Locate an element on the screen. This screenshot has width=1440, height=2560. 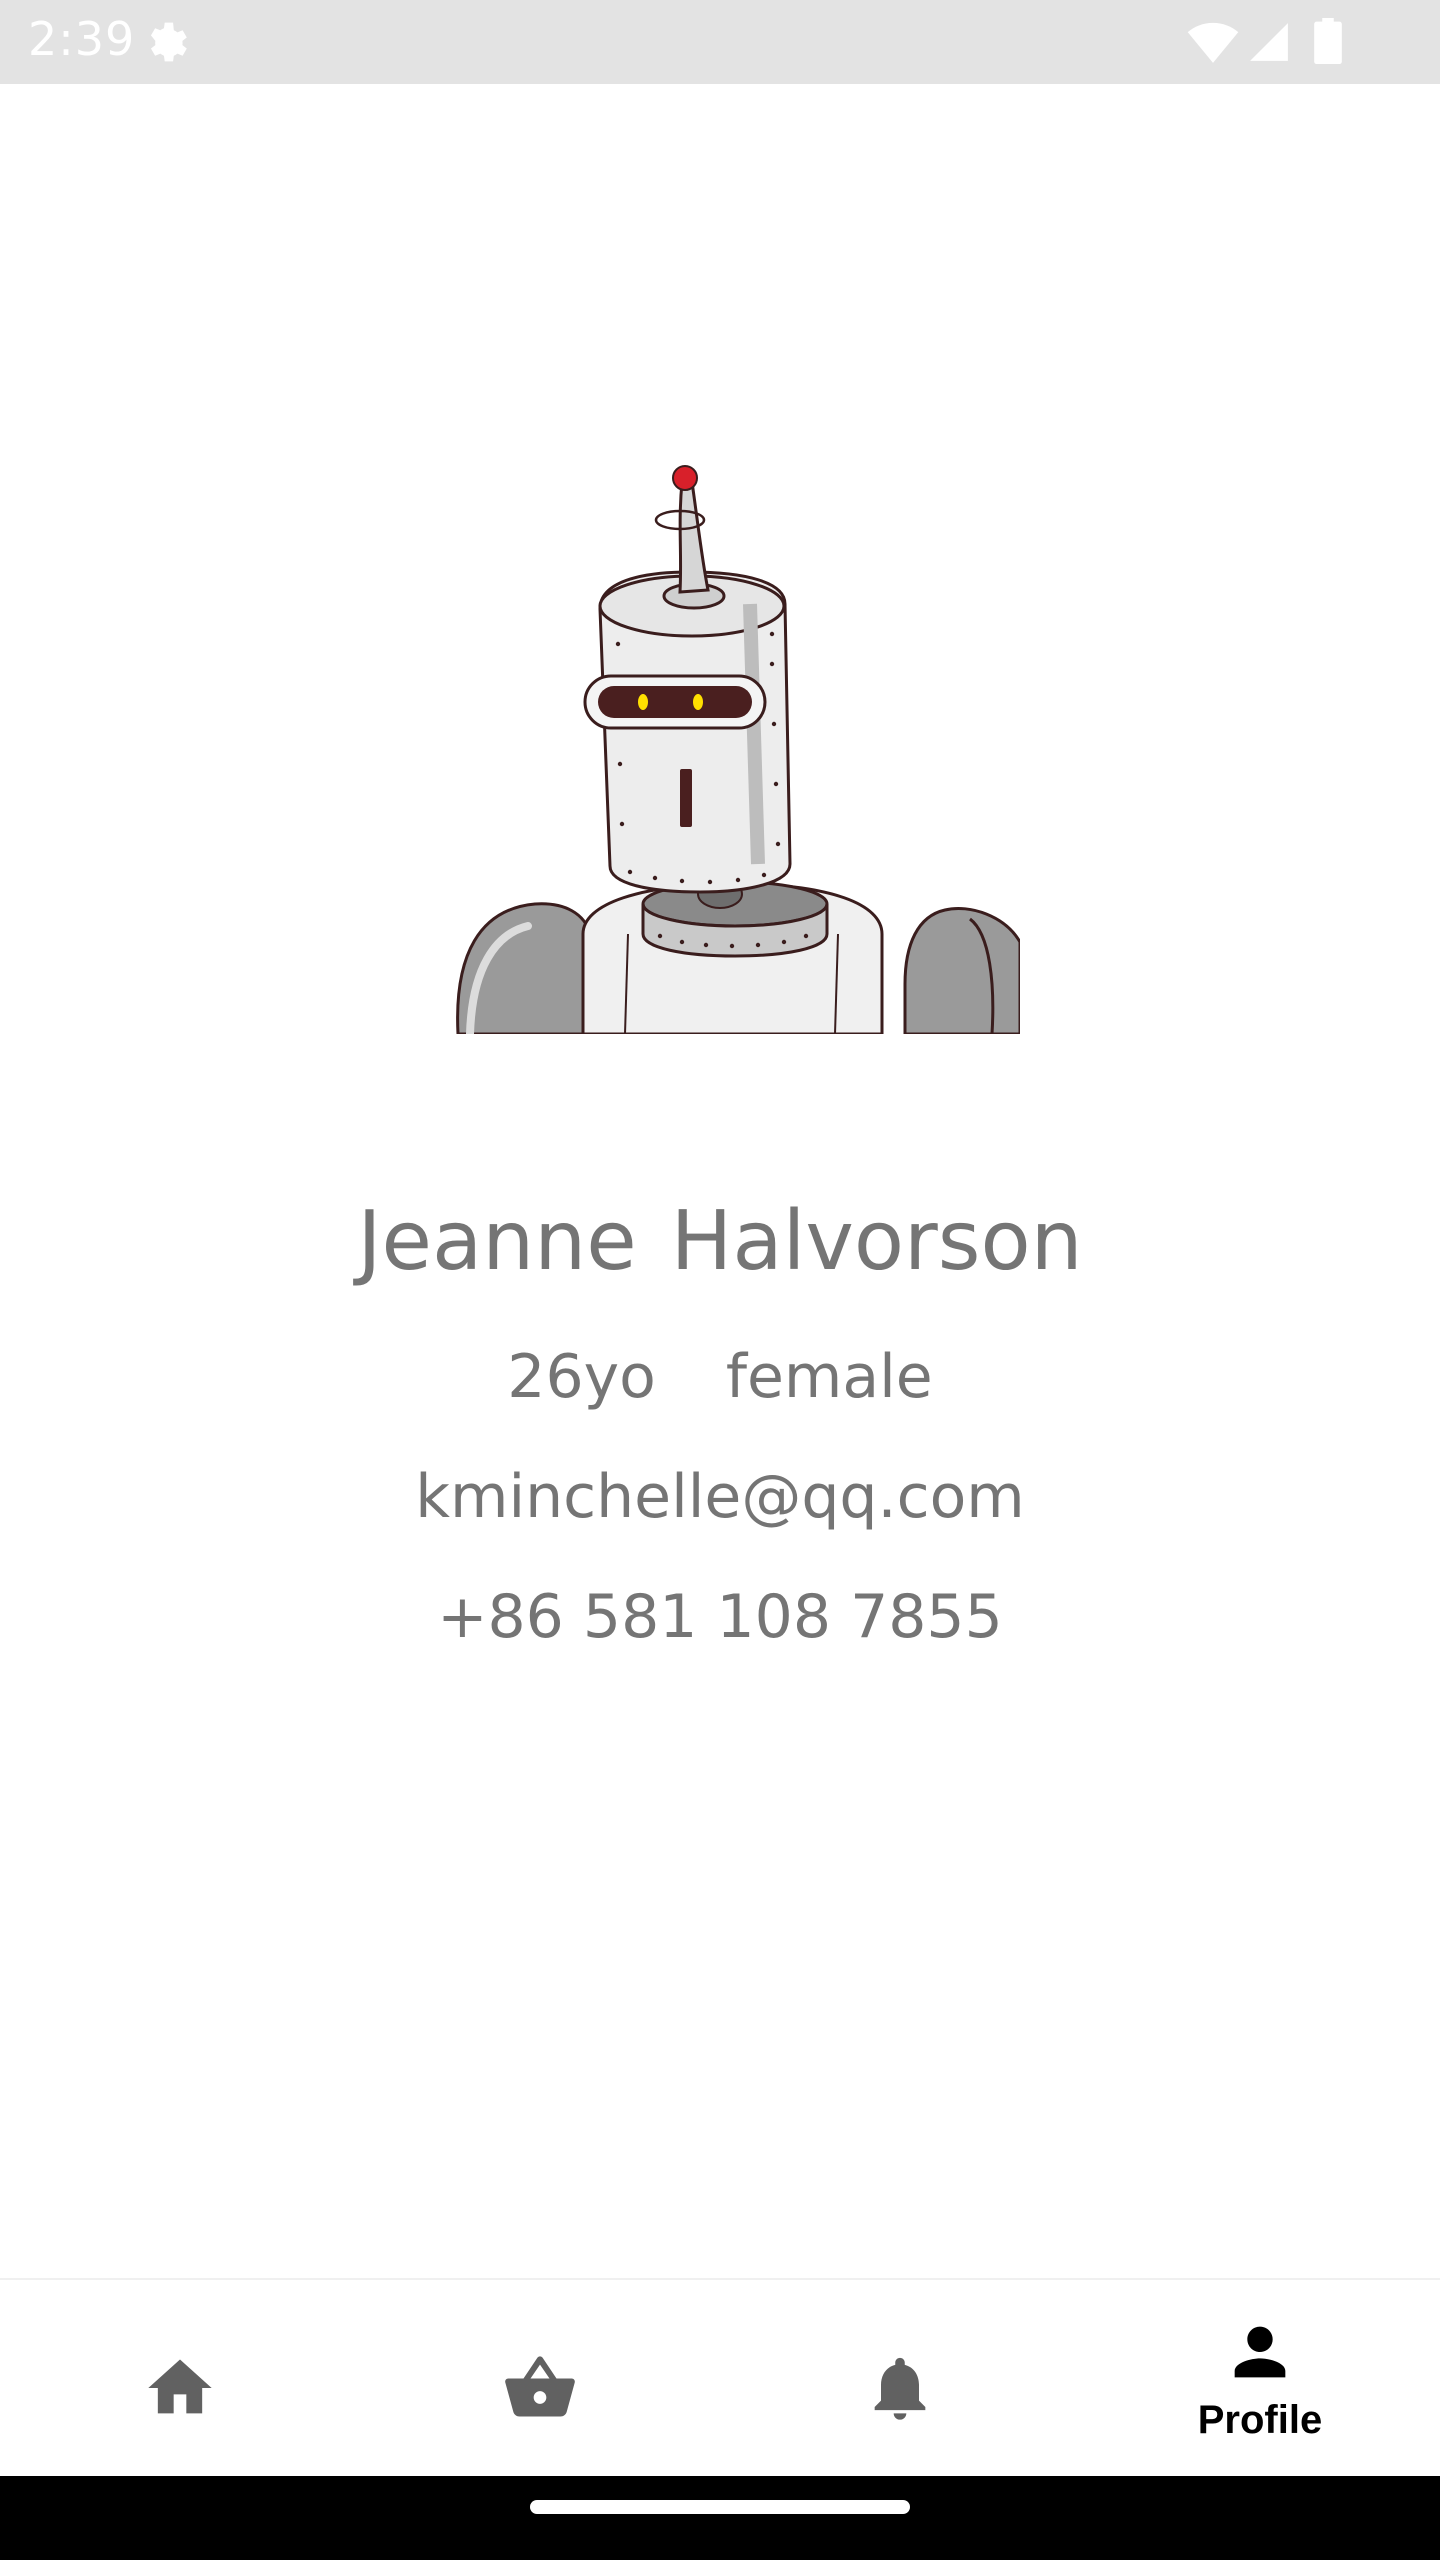
nav-basket is located at coordinates (540, 2378).